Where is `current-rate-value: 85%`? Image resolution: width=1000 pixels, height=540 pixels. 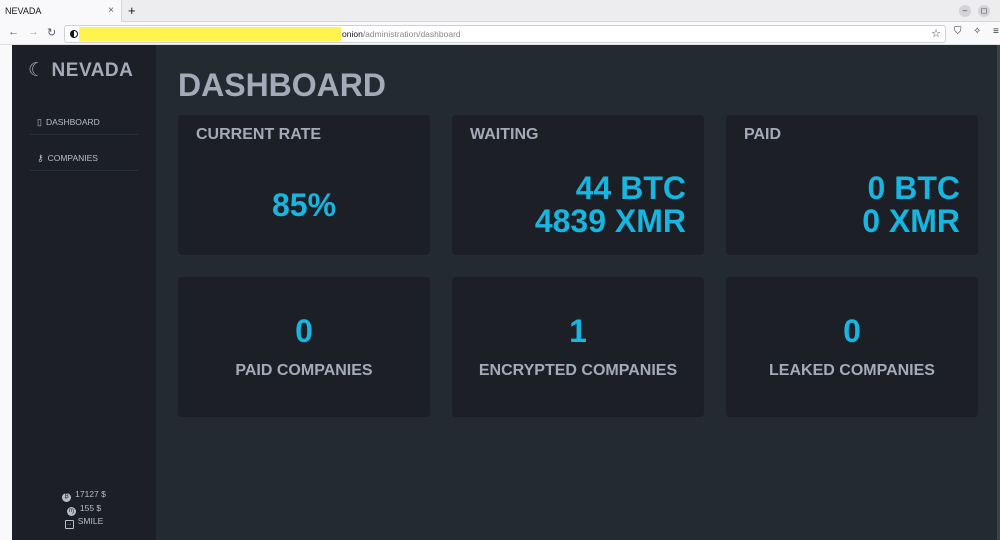
current-rate-value: 85% is located at coordinates (304, 205).